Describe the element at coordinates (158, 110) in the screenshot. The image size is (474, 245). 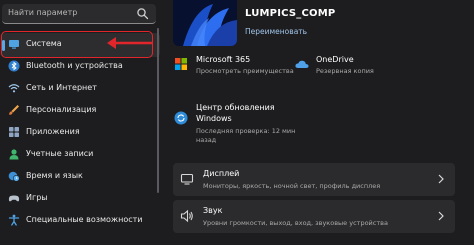
I see `sidebar-scrollbar` at that location.